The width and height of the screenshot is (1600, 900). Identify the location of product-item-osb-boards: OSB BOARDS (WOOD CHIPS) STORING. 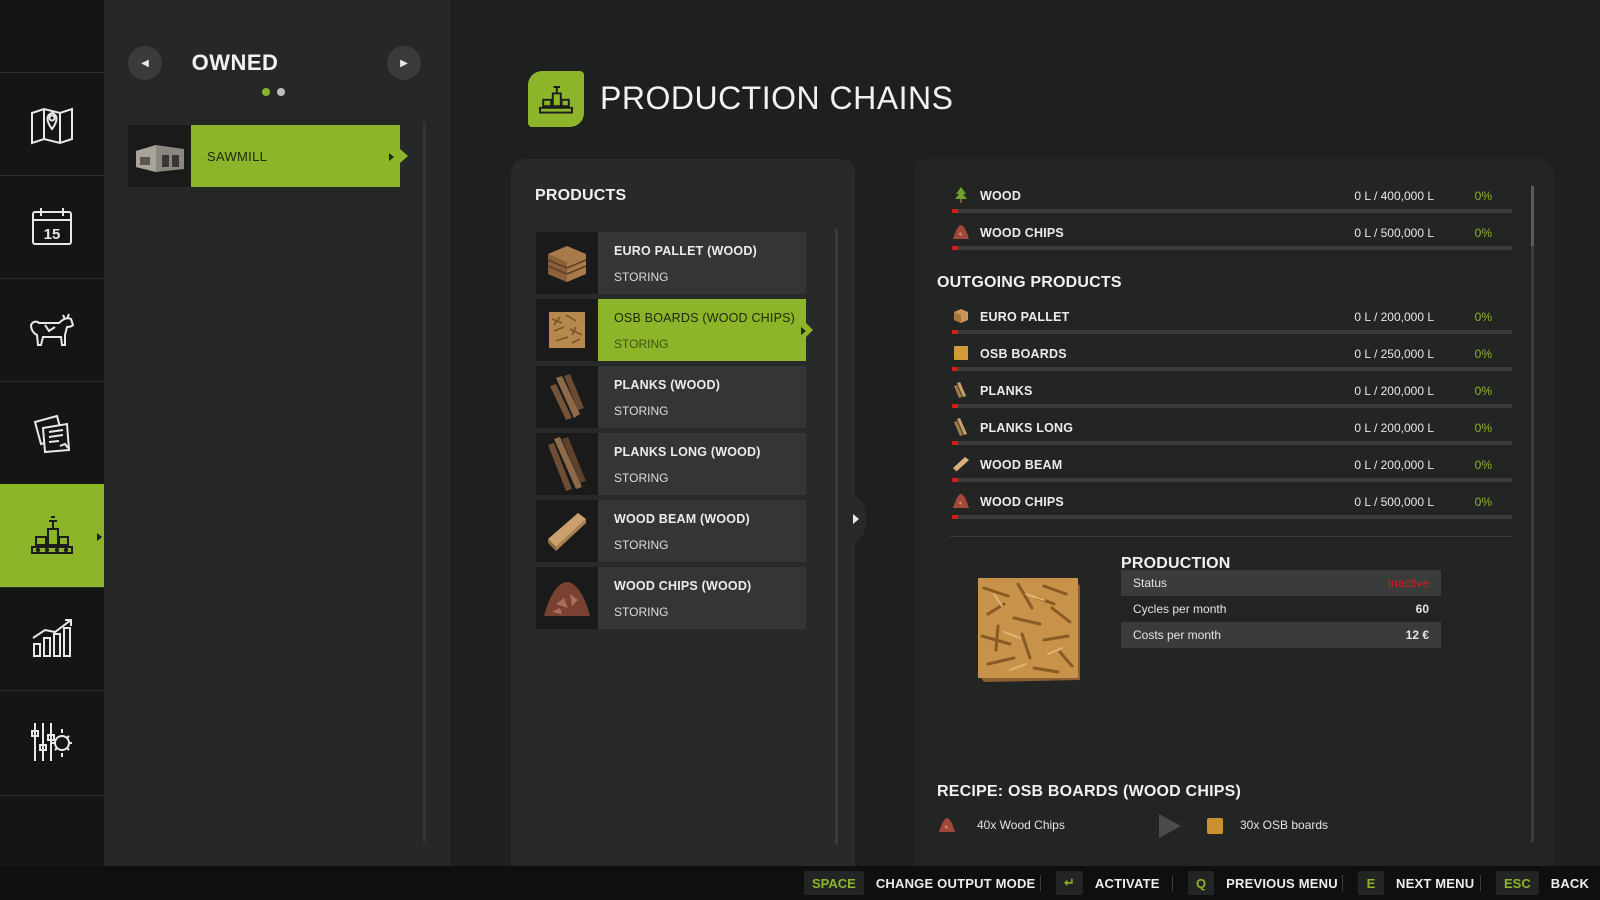
(674, 330).